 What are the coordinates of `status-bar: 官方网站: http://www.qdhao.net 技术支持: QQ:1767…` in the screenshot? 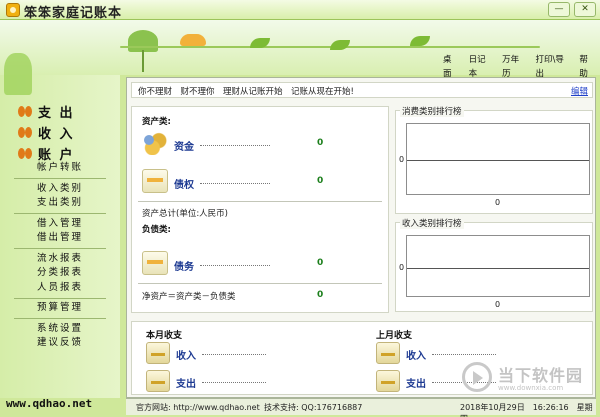 It's located at (361, 407).